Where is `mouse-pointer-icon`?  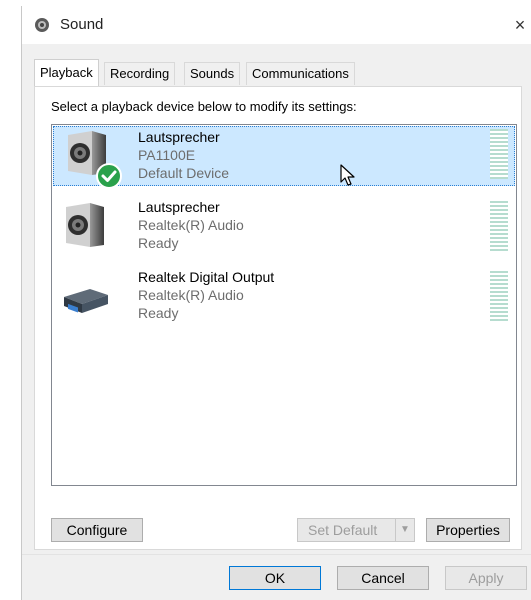
mouse-pointer-icon is located at coordinates (347, 175).